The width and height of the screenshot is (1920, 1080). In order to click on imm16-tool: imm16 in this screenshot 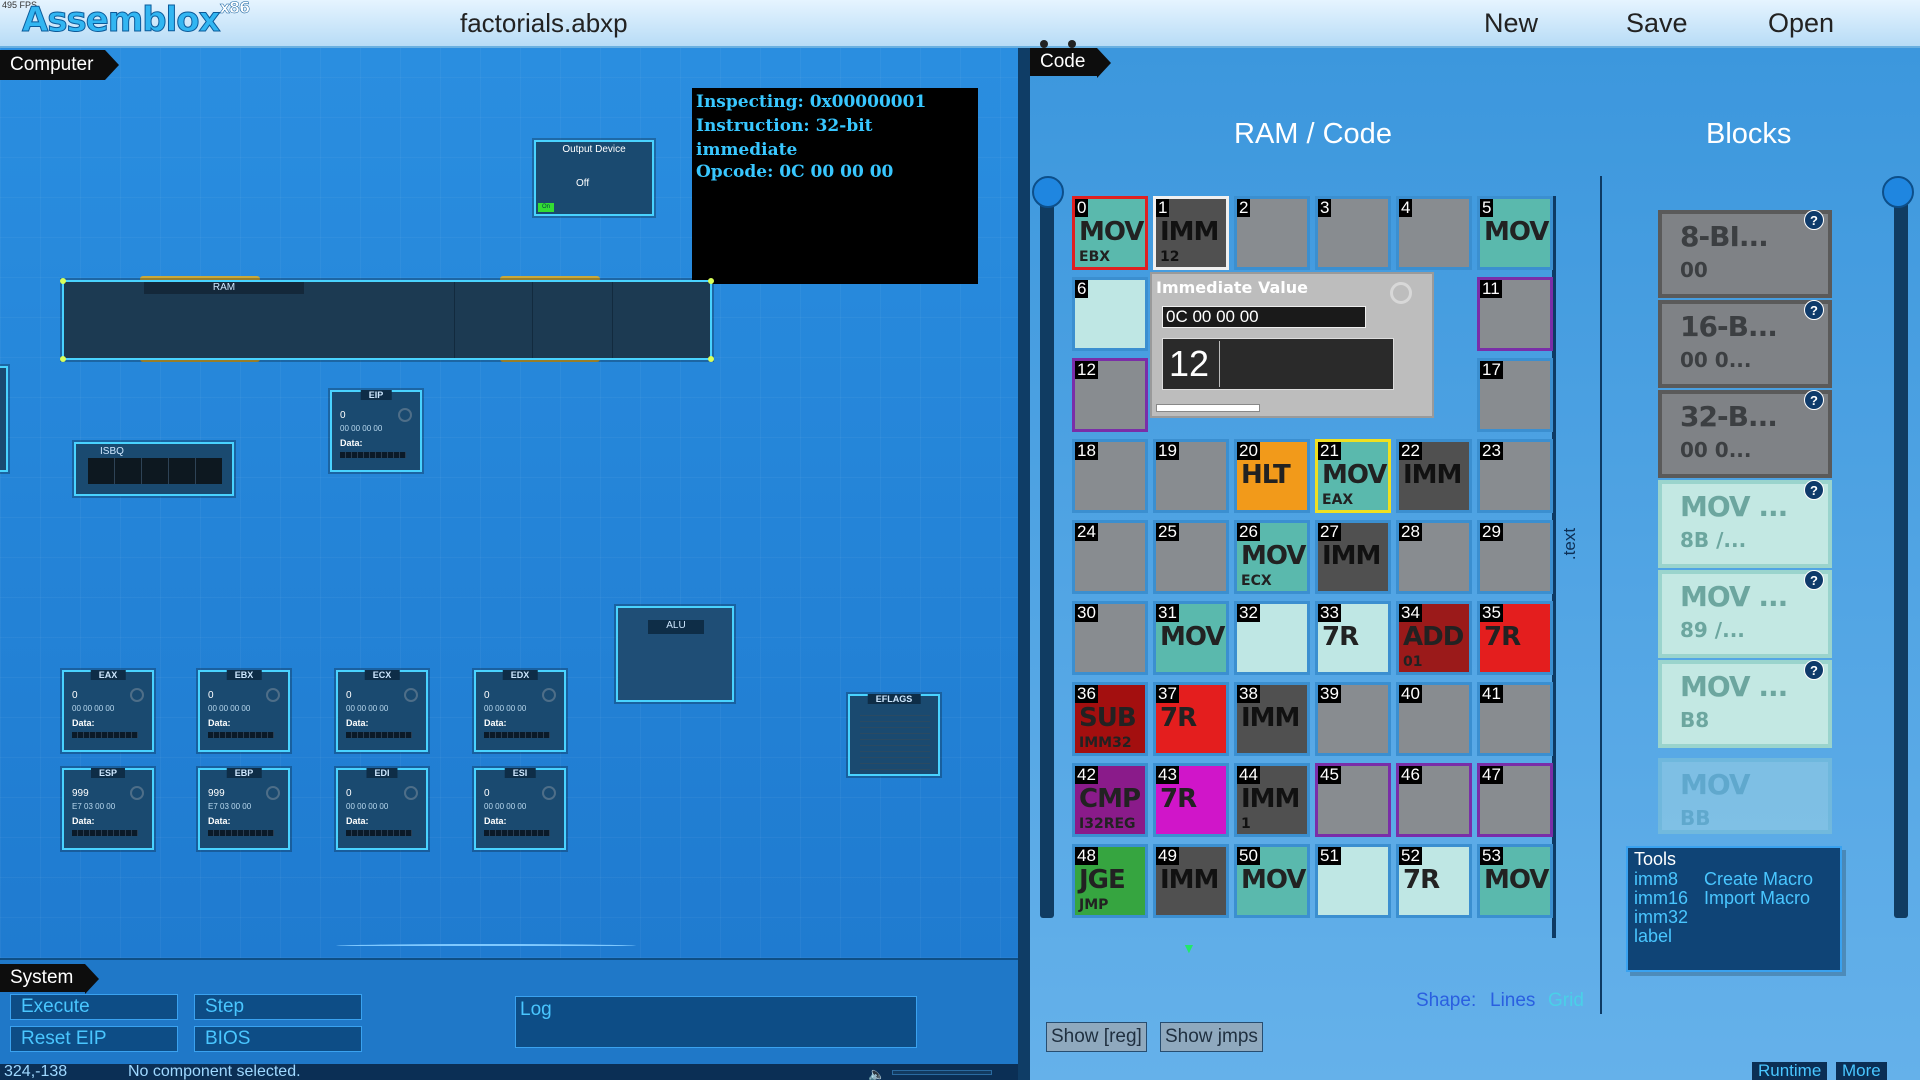, I will do `click(1661, 898)`.